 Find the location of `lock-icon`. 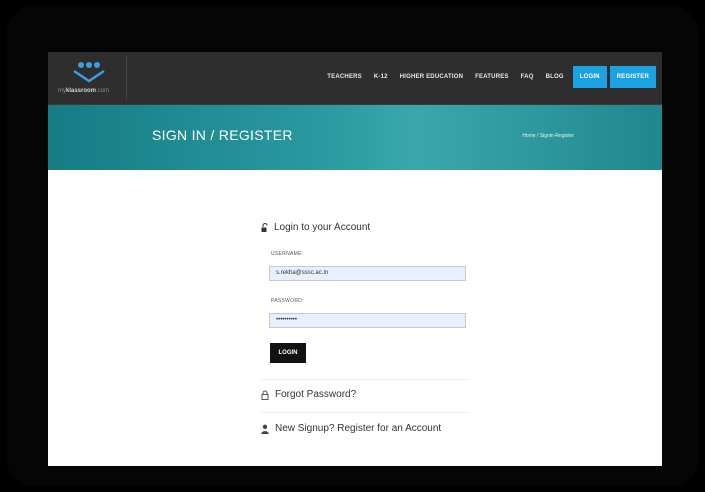

lock-icon is located at coordinates (265, 395).